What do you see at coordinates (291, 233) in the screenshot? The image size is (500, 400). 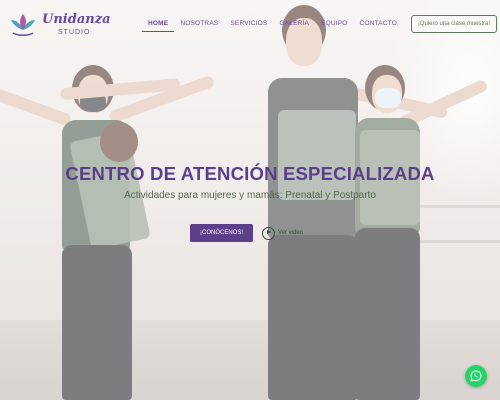 I see `watch-video-label: Ver video` at bounding box center [291, 233].